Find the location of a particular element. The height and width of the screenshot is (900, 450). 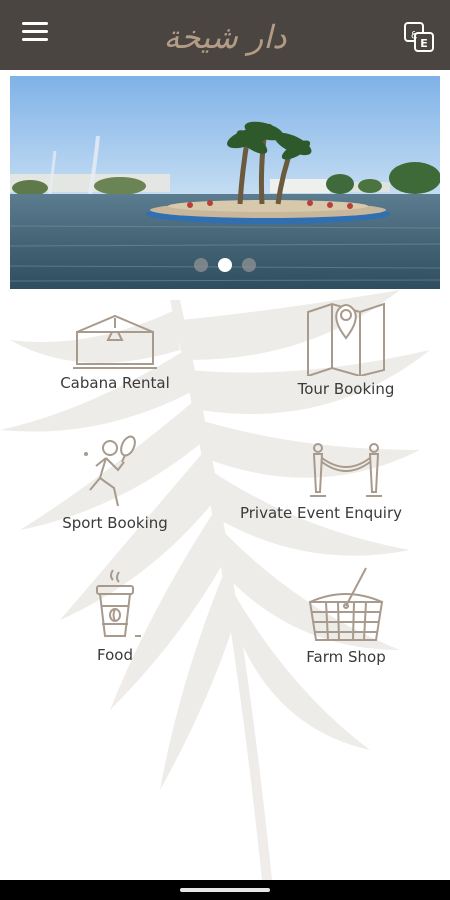

shopping-basket-icon is located at coordinates (346, 604).